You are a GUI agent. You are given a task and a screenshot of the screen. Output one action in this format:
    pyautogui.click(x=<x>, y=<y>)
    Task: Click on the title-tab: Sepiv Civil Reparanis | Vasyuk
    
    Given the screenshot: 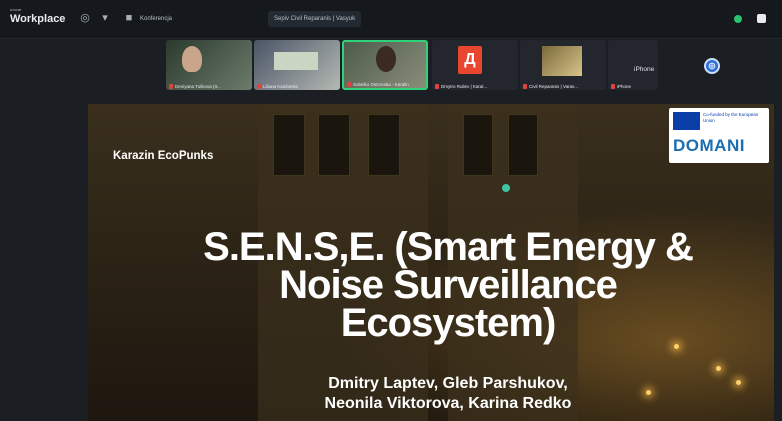 What is the action you would take?
    pyautogui.click(x=315, y=19)
    